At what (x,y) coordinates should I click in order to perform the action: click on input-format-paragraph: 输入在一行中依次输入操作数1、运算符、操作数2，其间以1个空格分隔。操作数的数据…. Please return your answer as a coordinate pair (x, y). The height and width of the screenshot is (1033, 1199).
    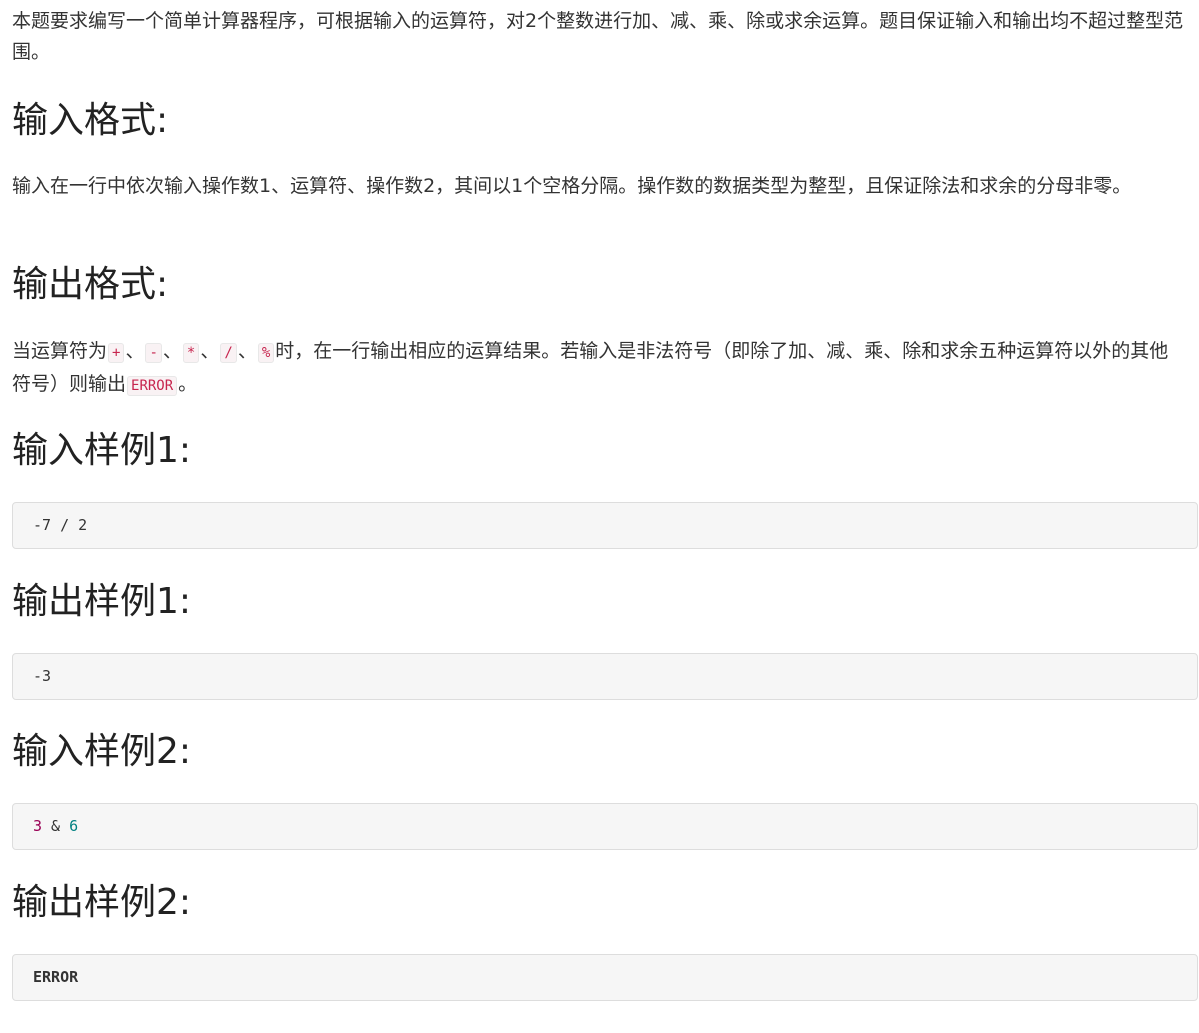
    Looking at the image, I should click on (572, 186).